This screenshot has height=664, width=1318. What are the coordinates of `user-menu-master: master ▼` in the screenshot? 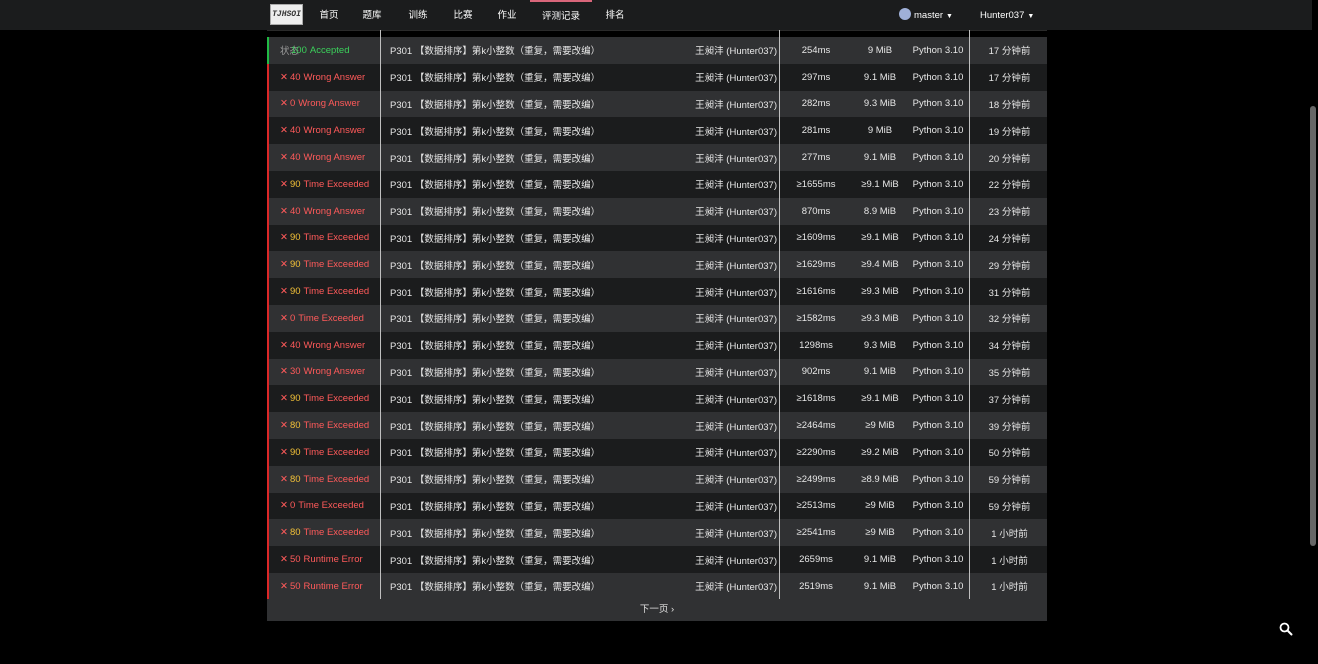 It's located at (926, 15).